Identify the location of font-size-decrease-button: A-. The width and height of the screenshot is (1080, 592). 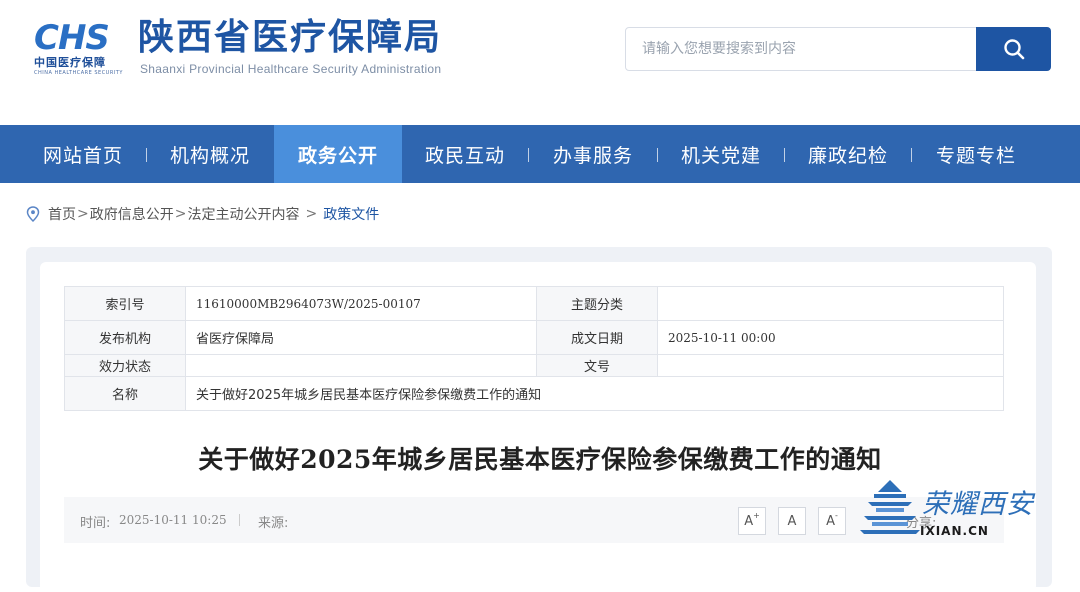
(832, 521).